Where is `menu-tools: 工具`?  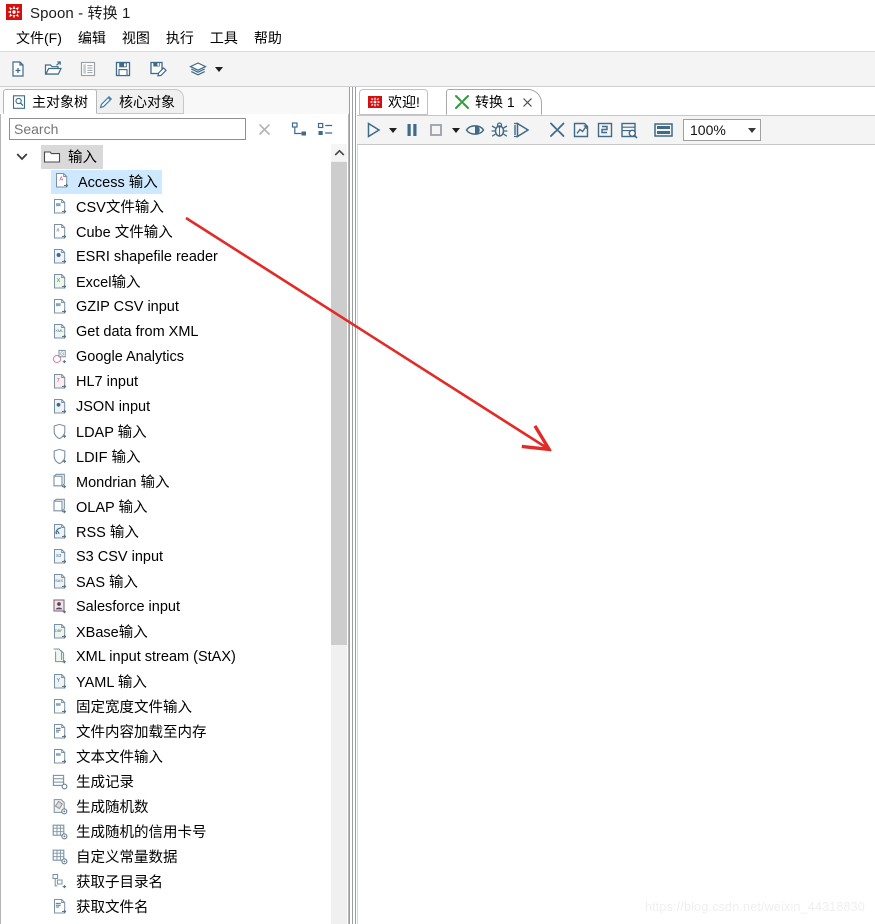
menu-tools: 工具 is located at coordinates (224, 38).